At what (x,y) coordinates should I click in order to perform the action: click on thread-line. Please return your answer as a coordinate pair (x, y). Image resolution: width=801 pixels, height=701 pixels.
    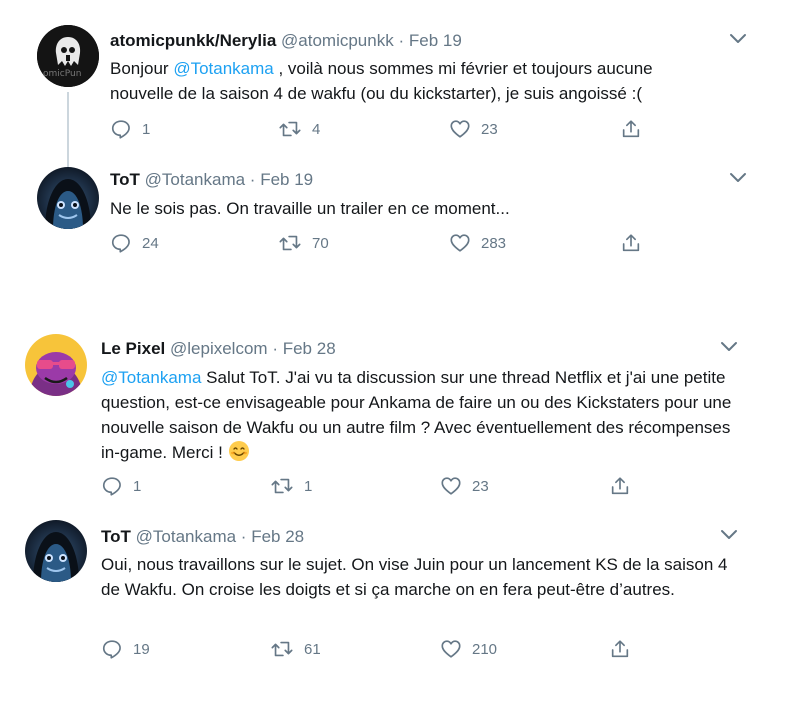
    Looking at the image, I should click on (68, 130).